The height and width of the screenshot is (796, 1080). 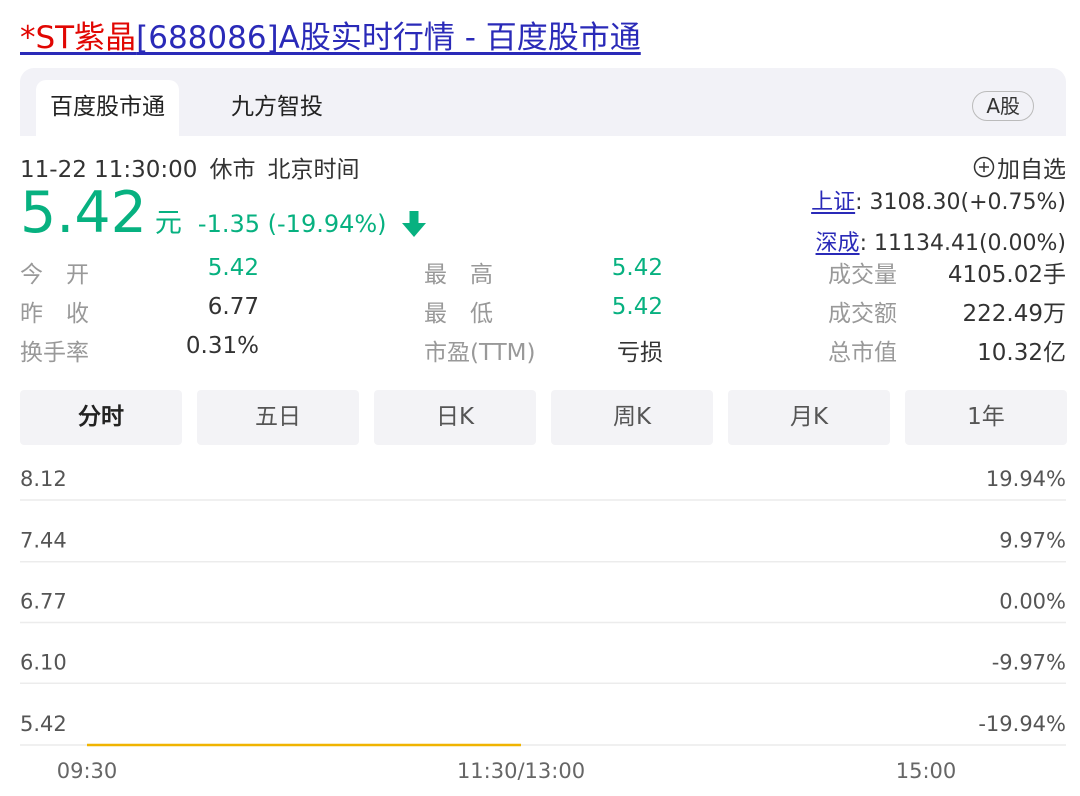 I want to click on current-price: 5.42, so click(x=83, y=213).